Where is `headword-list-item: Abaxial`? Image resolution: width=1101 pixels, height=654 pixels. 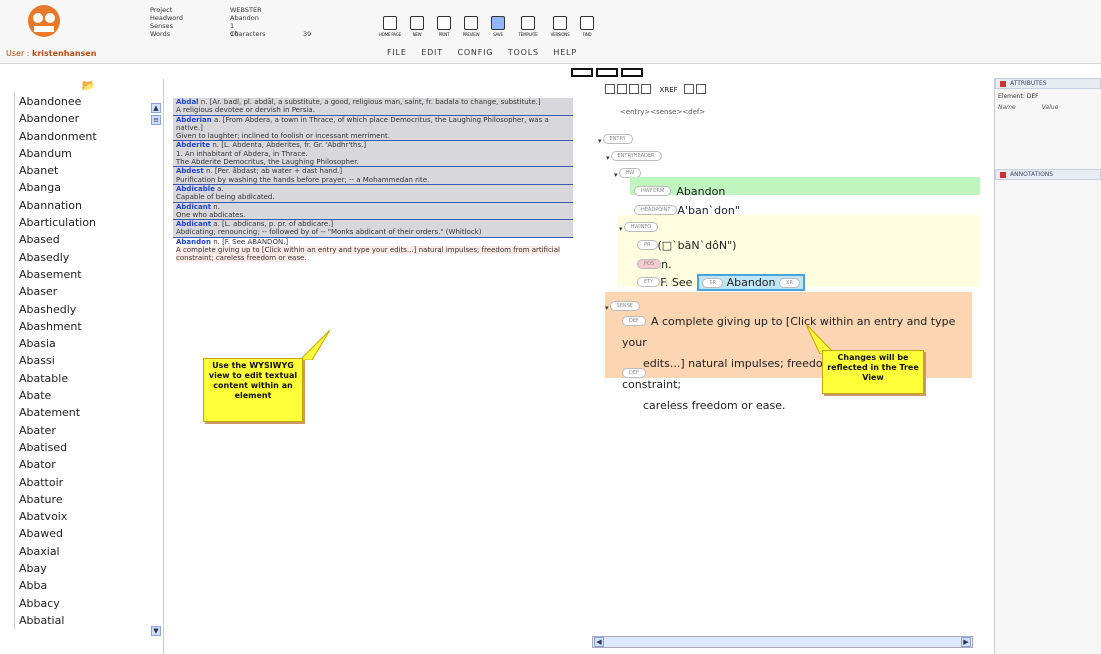 headword-list-item: Abaxial is located at coordinates (88, 551).